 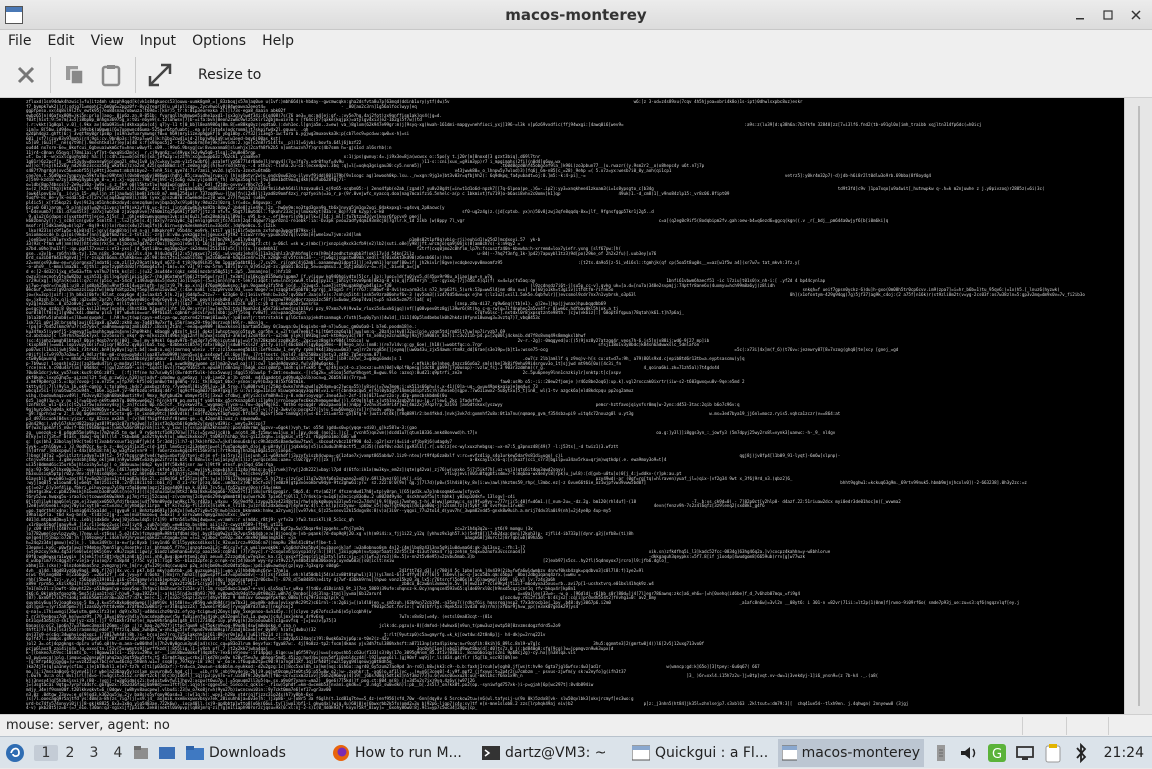 I want to click on fullscreen-button, so click(x=160, y=75).